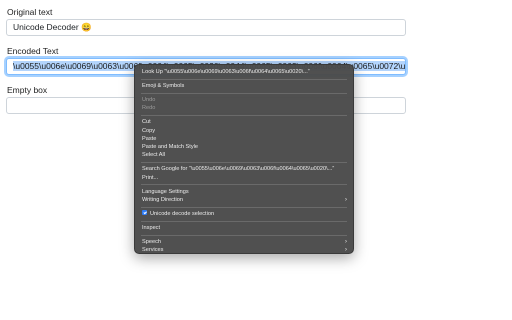 This screenshot has height=320, width=512. Describe the element at coordinates (244, 131) in the screenshot. I see `menu-item-copy: Copy` at that location.